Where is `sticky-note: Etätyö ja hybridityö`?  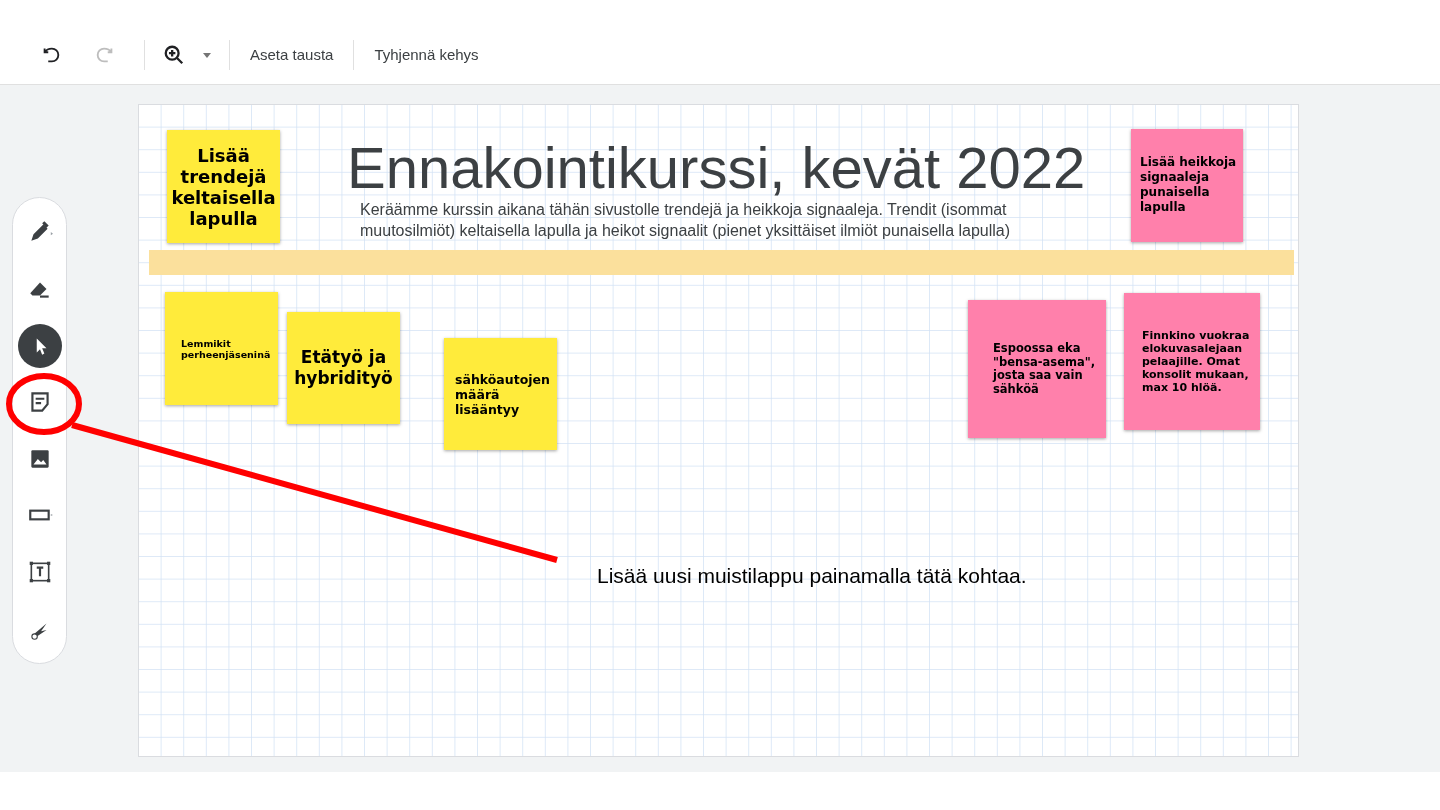 sticky-note: Etätyö ja hybridityö is located at coordinates (343, 368).